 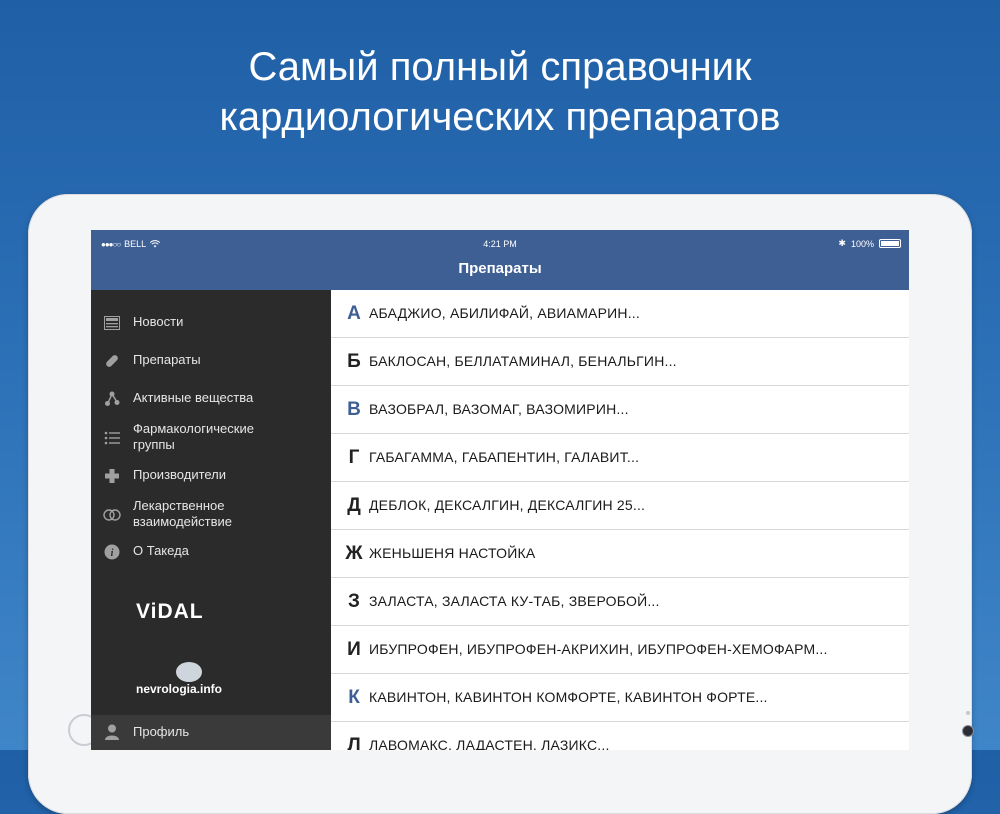 I want to click on headline-line-1: Самый полный справочник, so click(x=500, y=67).